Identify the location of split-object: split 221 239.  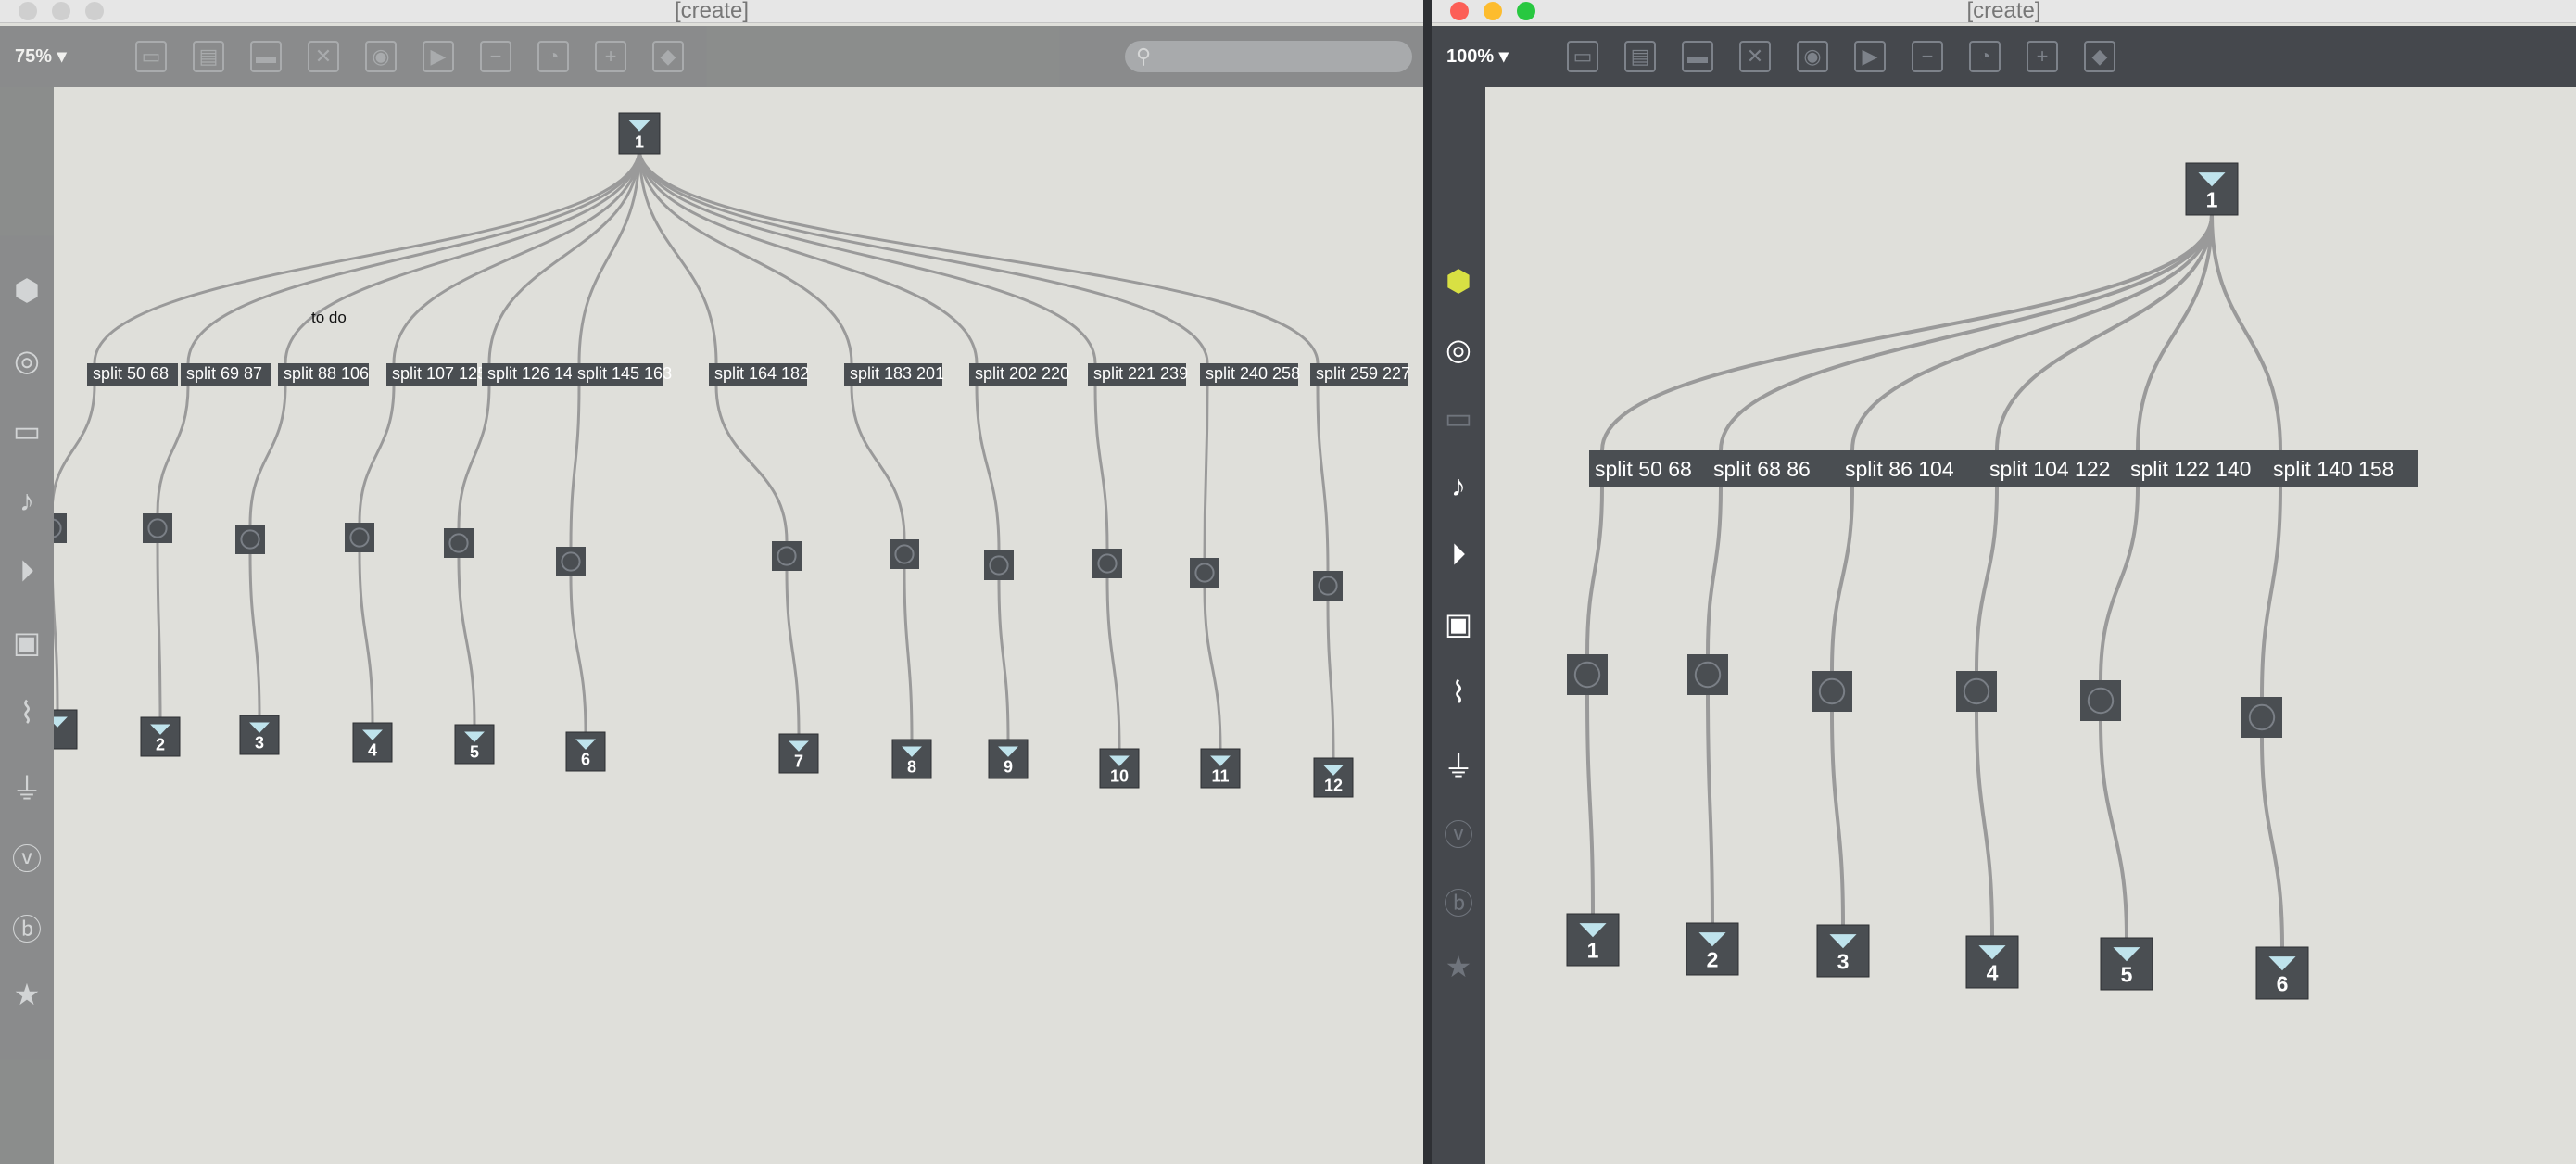
(1138, 374).